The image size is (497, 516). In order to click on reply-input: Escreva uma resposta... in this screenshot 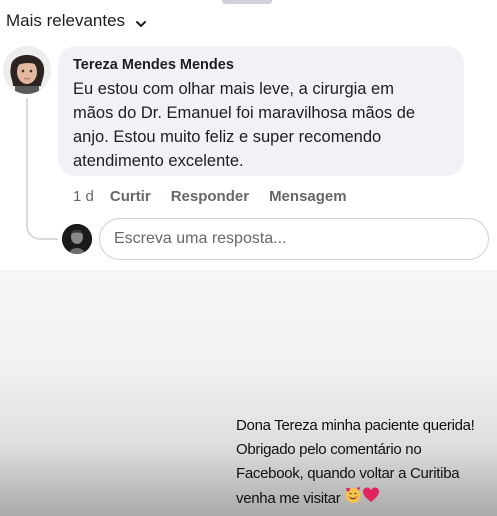, I will do `click(294, 239)`.